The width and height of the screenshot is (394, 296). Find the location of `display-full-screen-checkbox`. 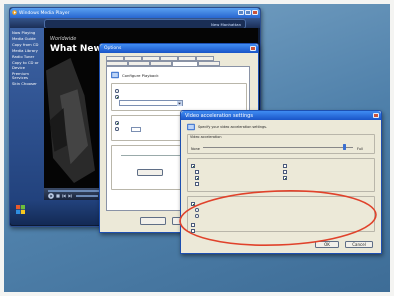

display-full-screen-checkbox is located at coordinates (285, 172).